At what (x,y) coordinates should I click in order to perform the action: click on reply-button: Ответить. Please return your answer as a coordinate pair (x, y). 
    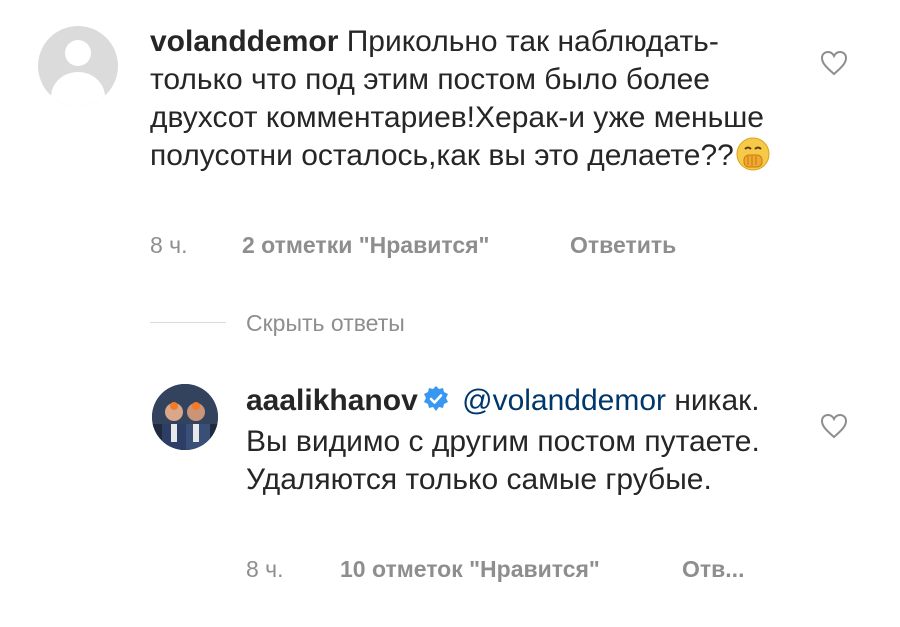
    Looking at the image, I should click on (623, 245).